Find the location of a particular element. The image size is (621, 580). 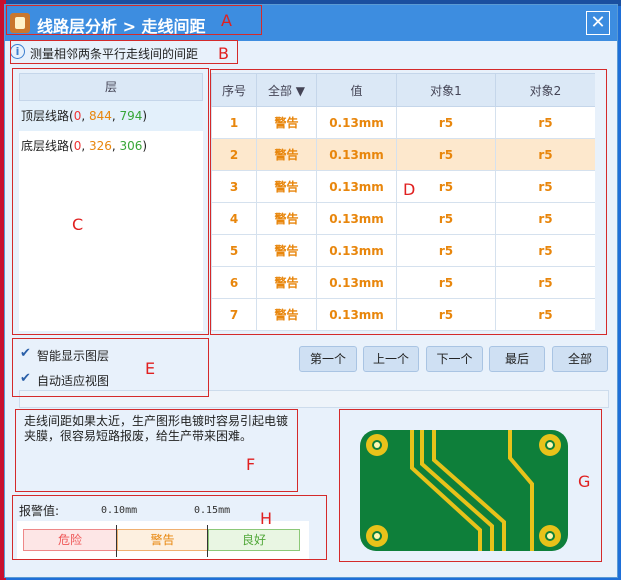

annotation-box-b is located at coordinates (124, 52).